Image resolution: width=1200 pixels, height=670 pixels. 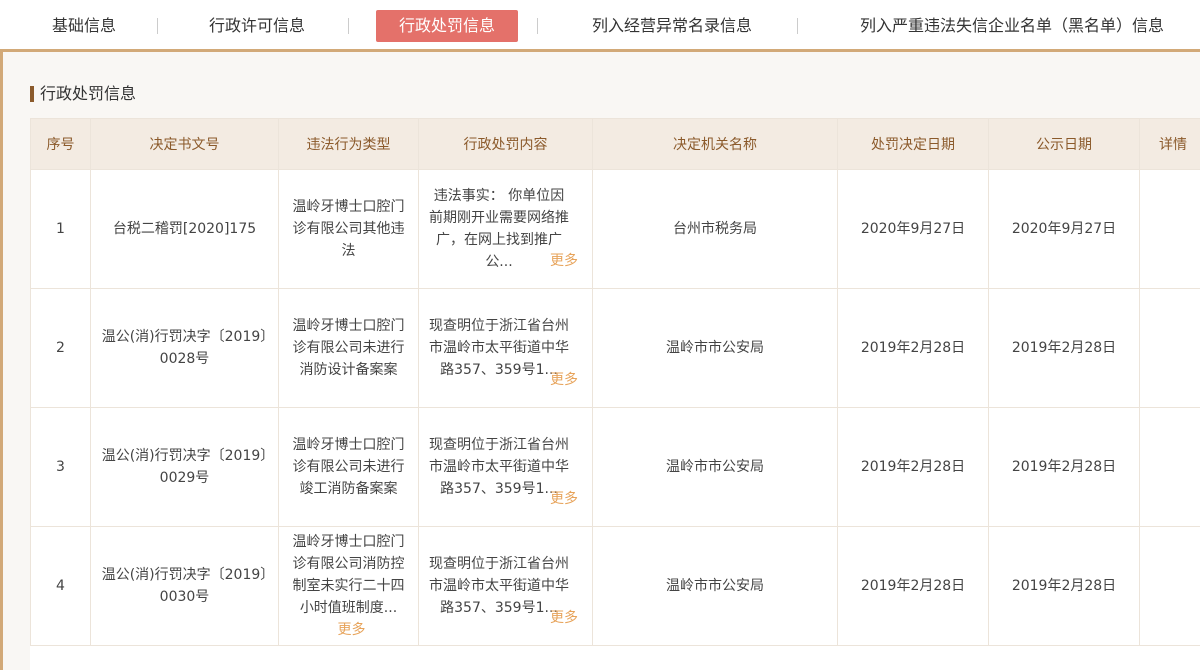 What do you see at coordinates (348, 467) in the screenshot?
I see `row-violation: 温岭牙博士口腔门诊有限公司未进行竣工消防备案案` at bounding box center [348, 467].